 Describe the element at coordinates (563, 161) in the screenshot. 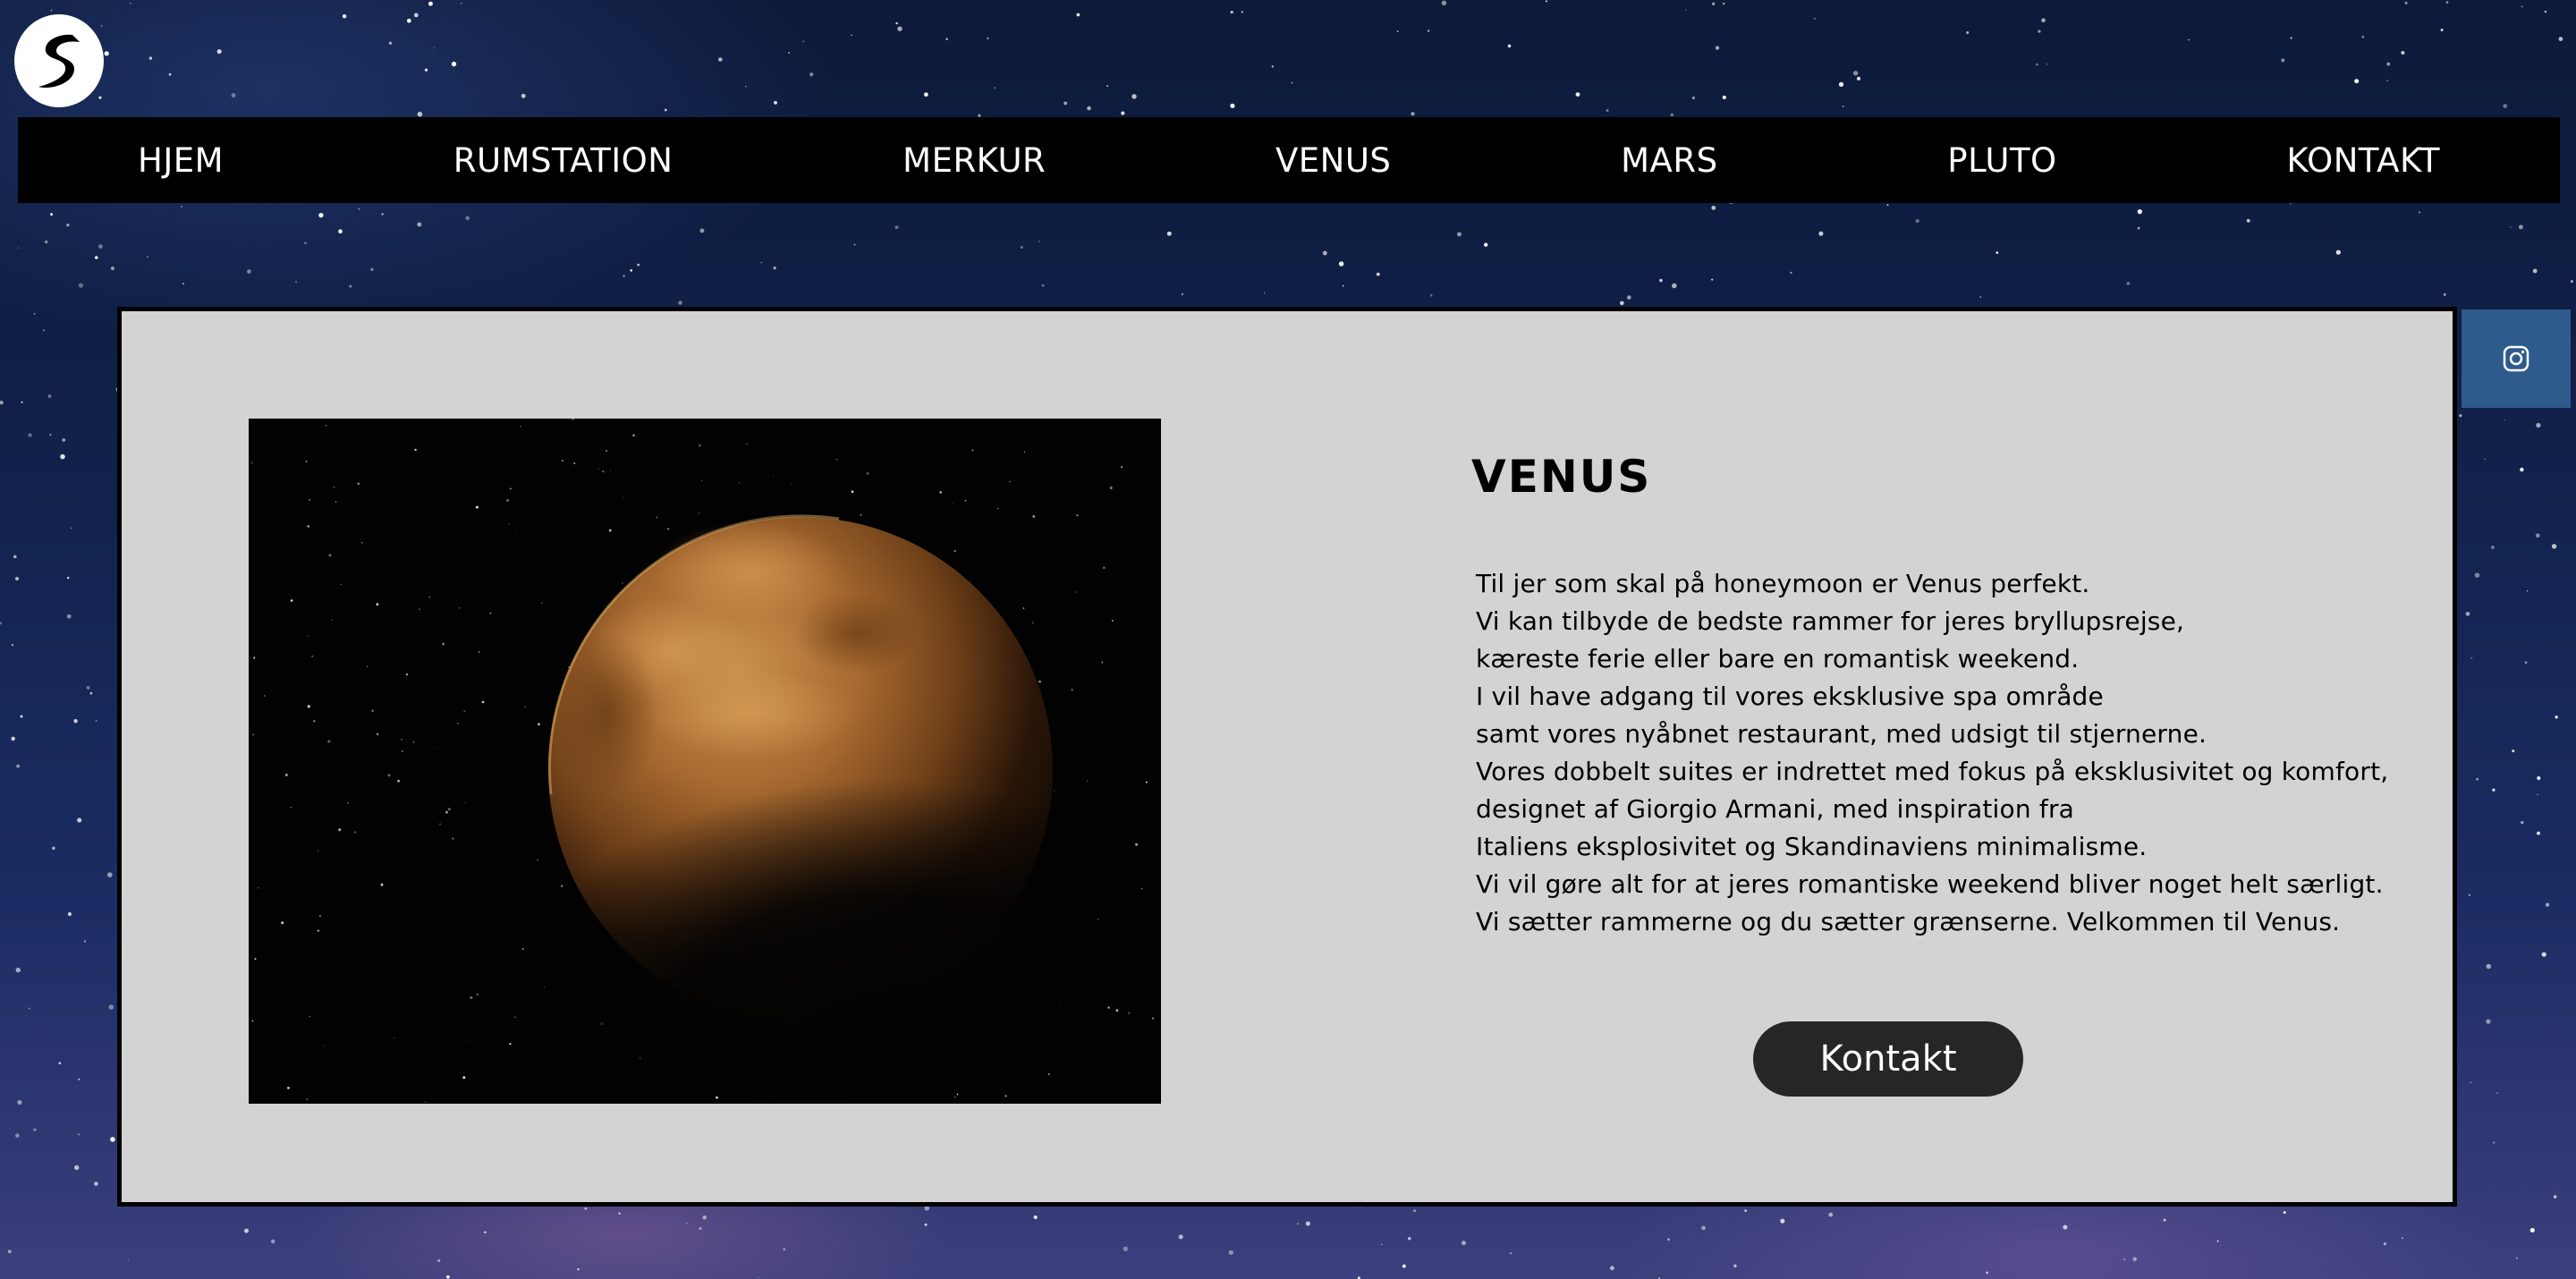

I see `nav-item-rumstation: RUMSTATION` at that location.